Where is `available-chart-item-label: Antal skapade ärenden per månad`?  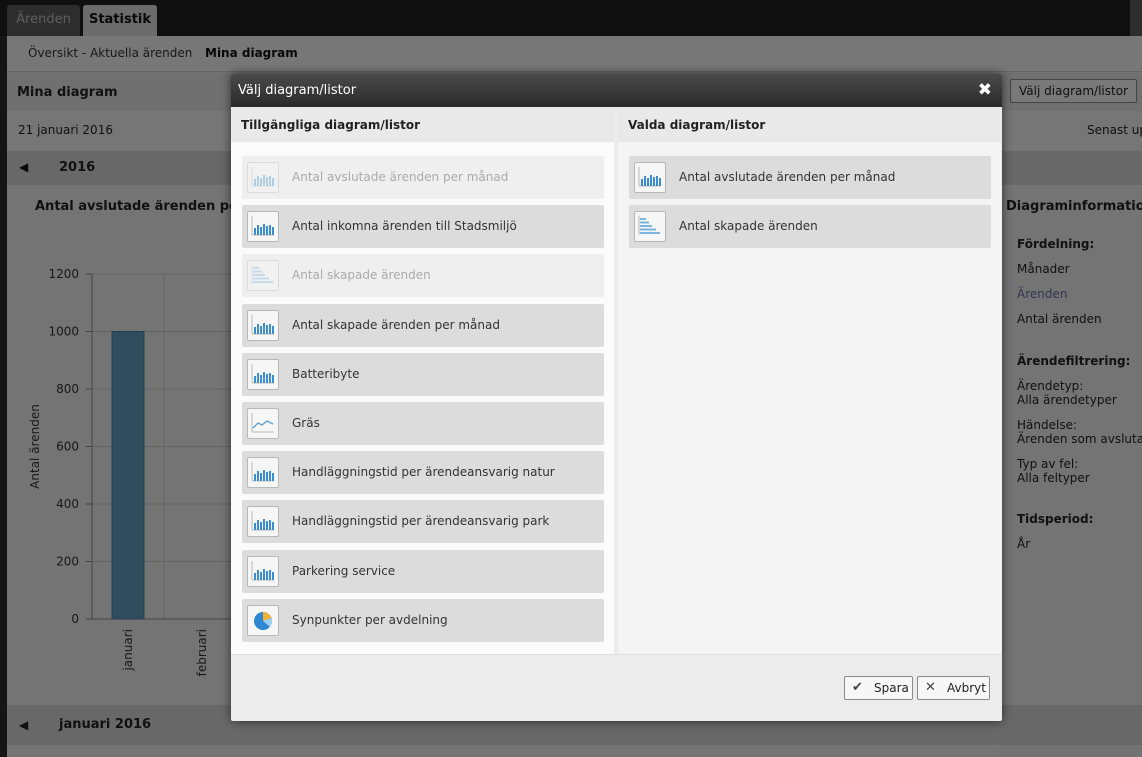 available-chart-item-label: Antal skapade ärenden per månad is located at coordinates (396, 324).